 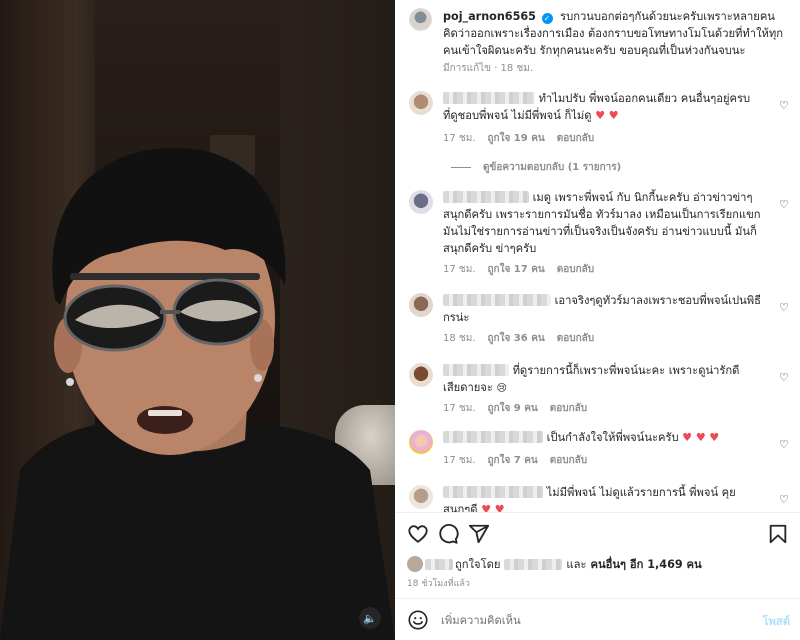 I want to click on post-comment-button: โพสต์, so click(x=776, y=621).